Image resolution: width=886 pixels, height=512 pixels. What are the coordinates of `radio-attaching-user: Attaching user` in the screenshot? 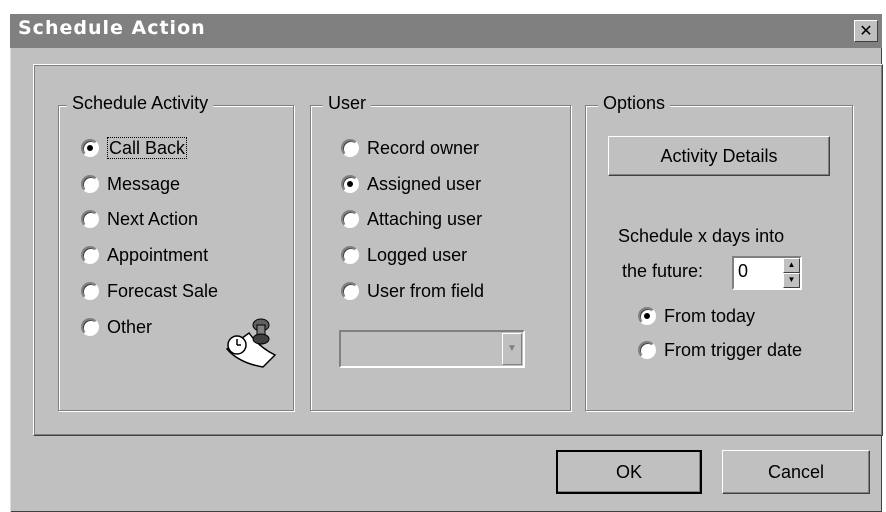 It's located at (411, 219).